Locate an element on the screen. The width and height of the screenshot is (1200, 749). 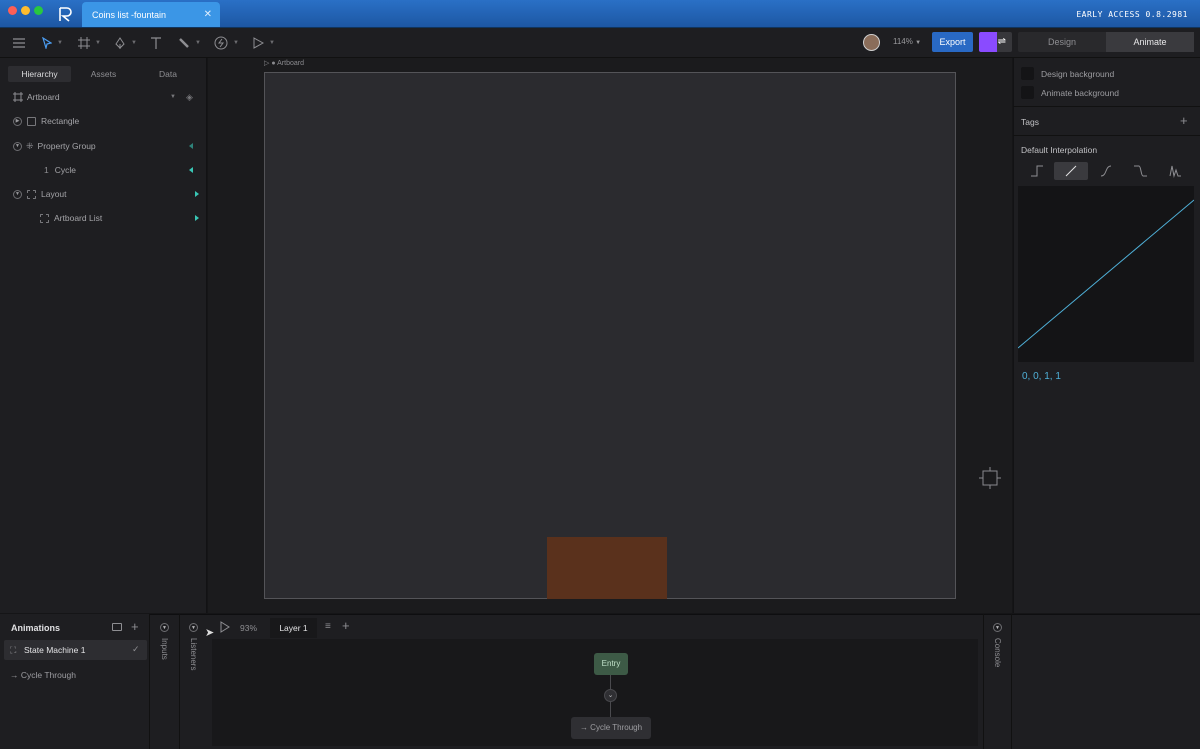
tree-item-layout: ▼ Layout is located at coordinates (103, 194).